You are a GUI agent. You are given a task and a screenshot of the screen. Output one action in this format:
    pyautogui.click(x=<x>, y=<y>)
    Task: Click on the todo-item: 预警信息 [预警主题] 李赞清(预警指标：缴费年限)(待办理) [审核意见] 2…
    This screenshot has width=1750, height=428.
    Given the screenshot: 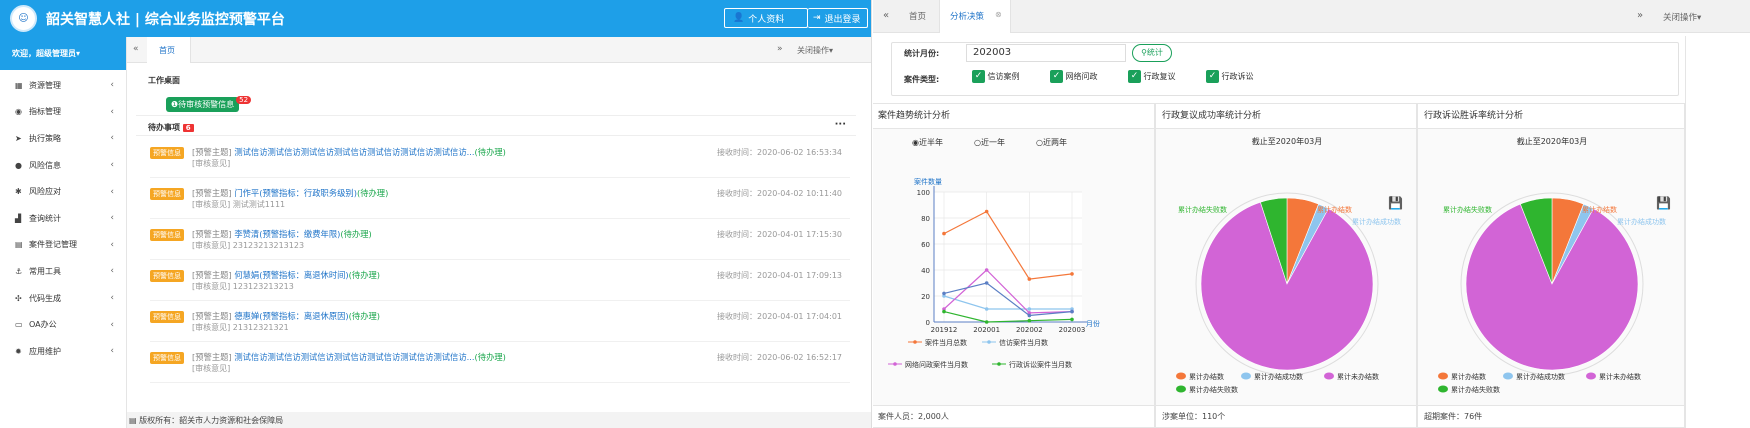 What is the action you would take?
    pyautogui.click(x=500, y=242)
    